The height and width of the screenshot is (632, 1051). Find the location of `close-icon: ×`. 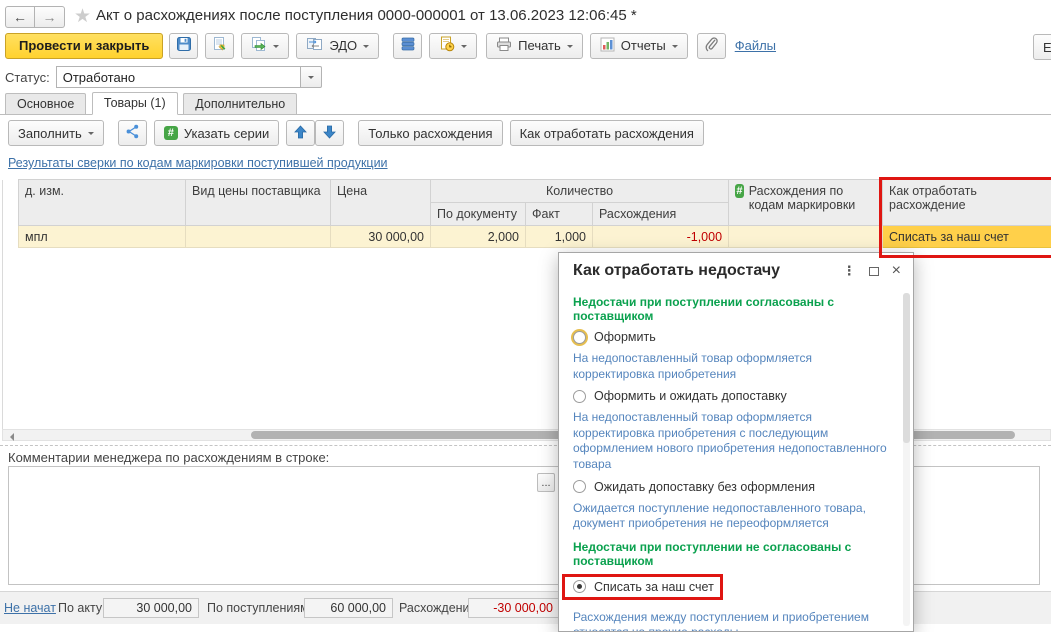

close-icon: × is located at coordinates (896, 271).